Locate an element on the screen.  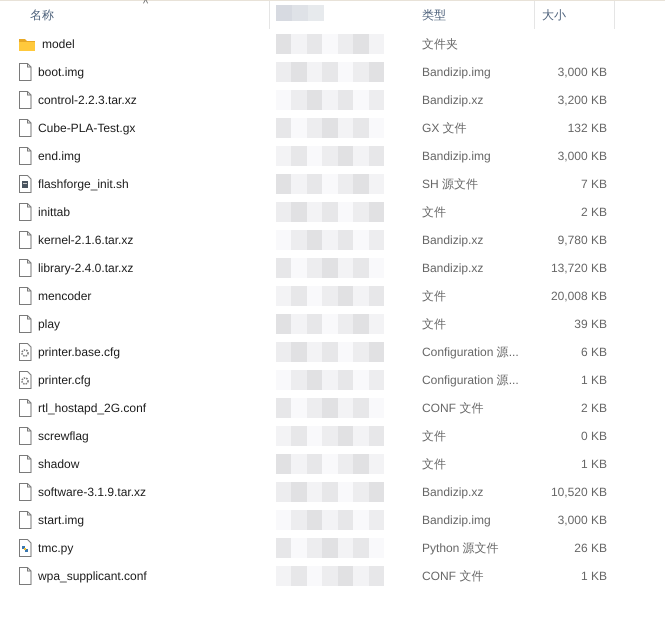
file-name: printer.base.cfg is located at coordinates (79, 352).